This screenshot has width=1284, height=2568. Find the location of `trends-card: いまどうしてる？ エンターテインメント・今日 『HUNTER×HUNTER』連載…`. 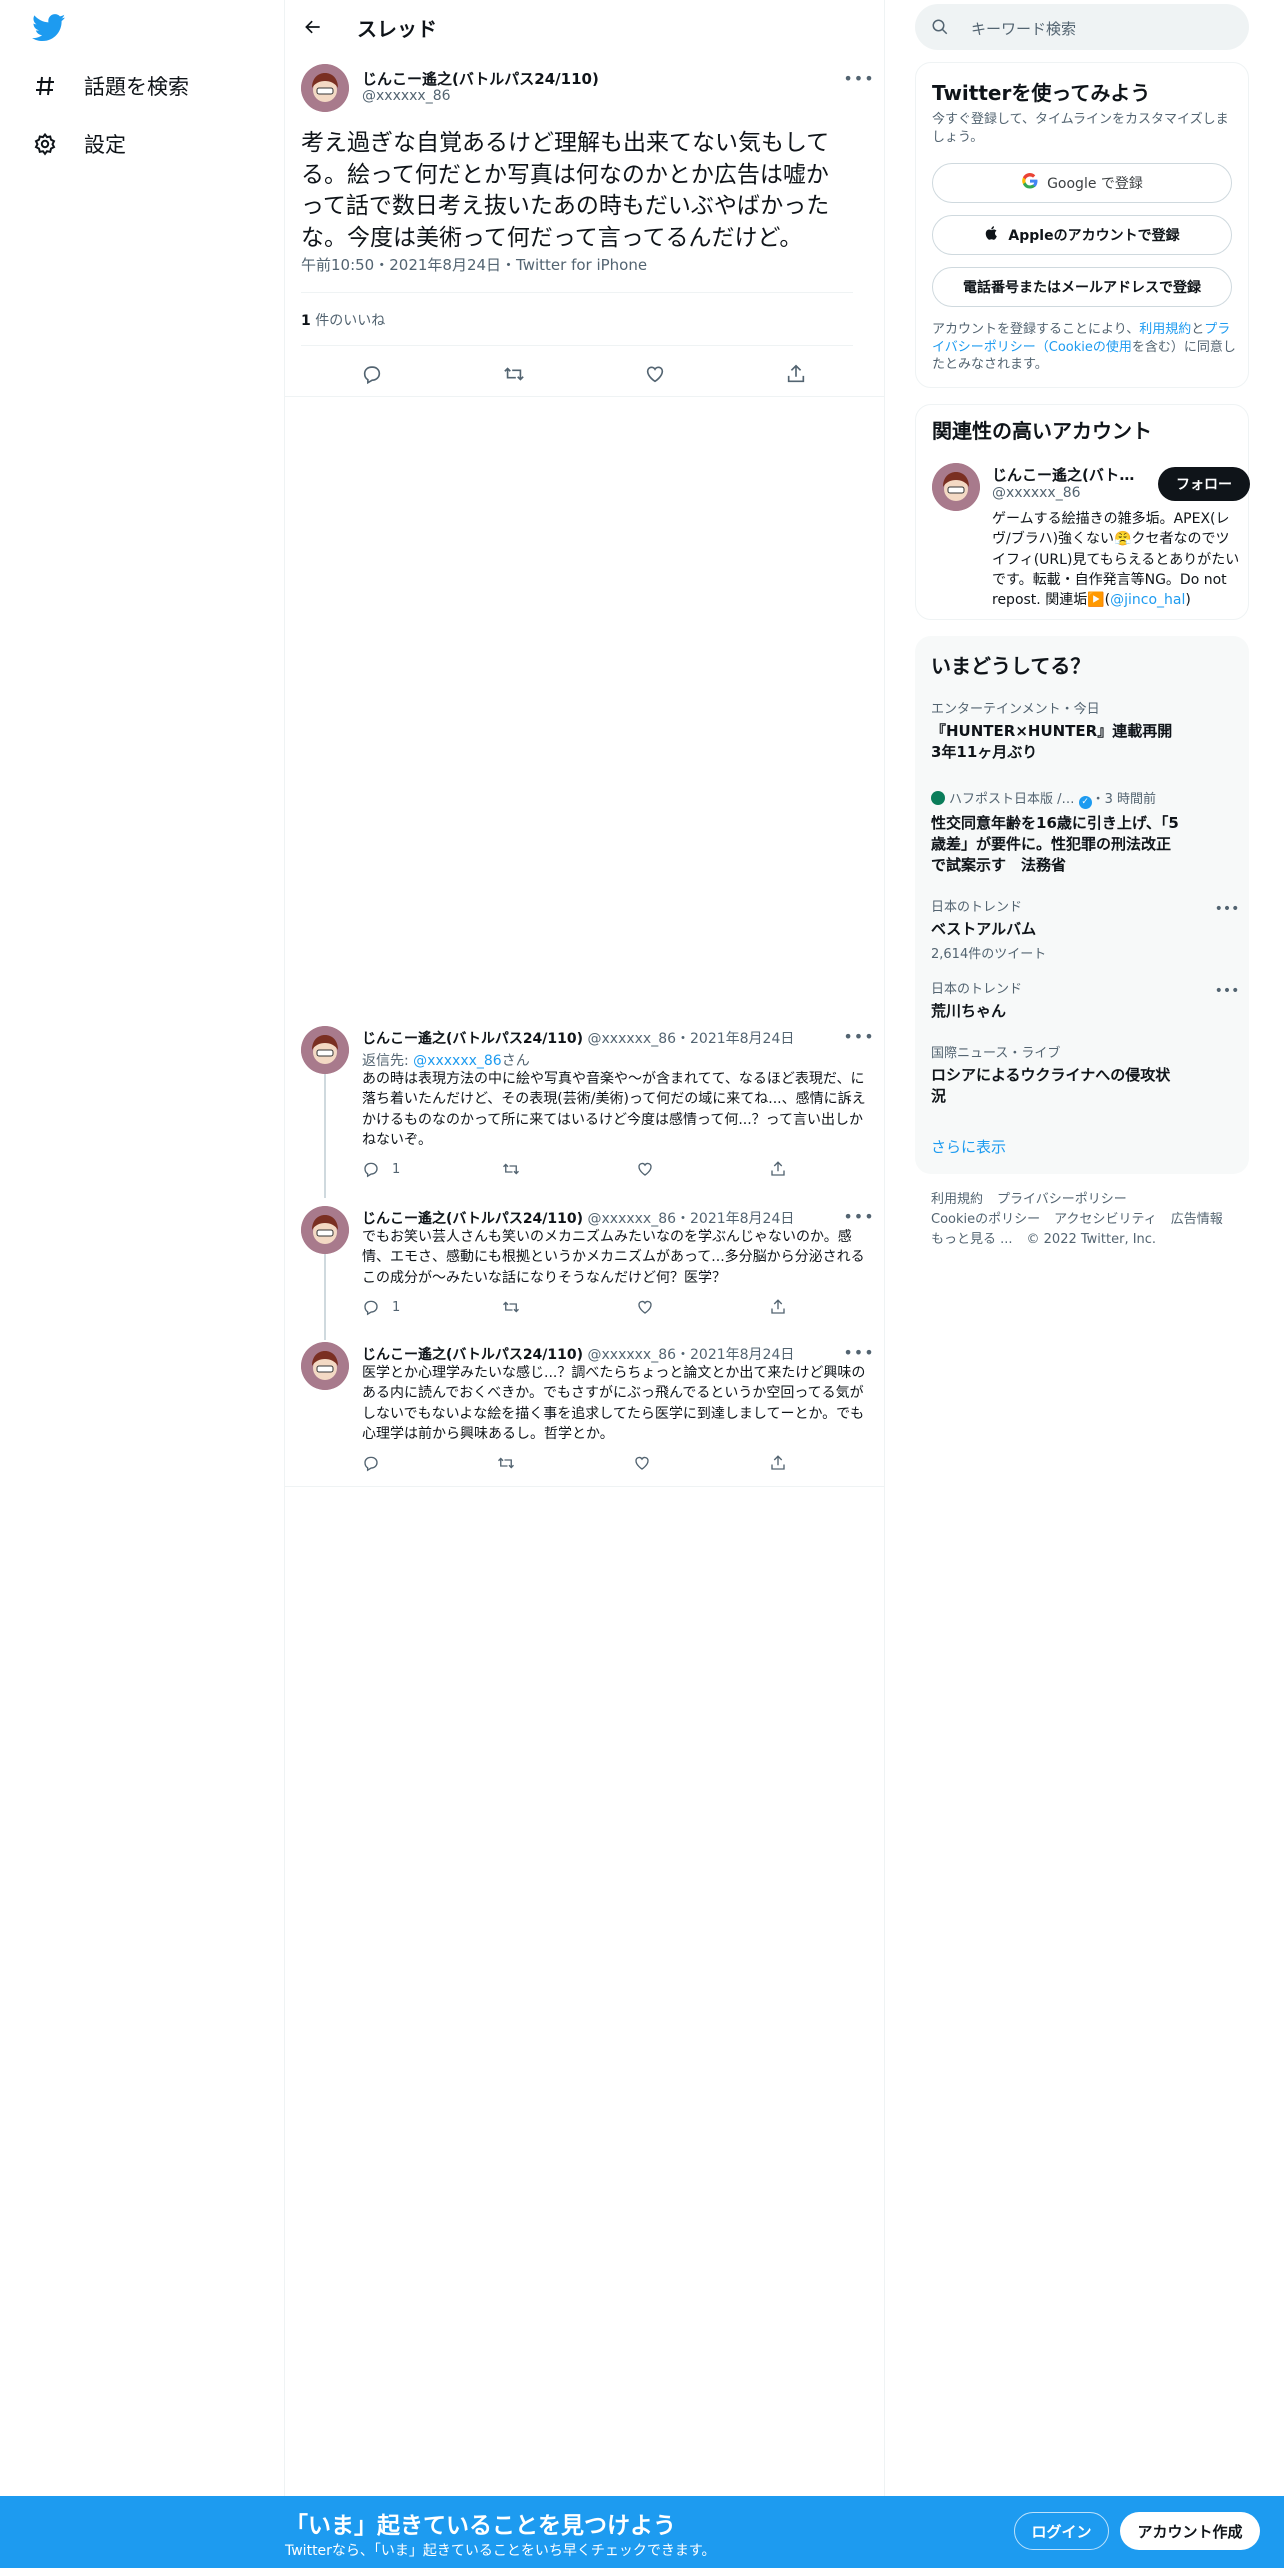

trends-card: いまどうしてる？ エンターテインメント・今日 『HUNTER×HUNTER』連載… is located at coordinates (1082, 905).